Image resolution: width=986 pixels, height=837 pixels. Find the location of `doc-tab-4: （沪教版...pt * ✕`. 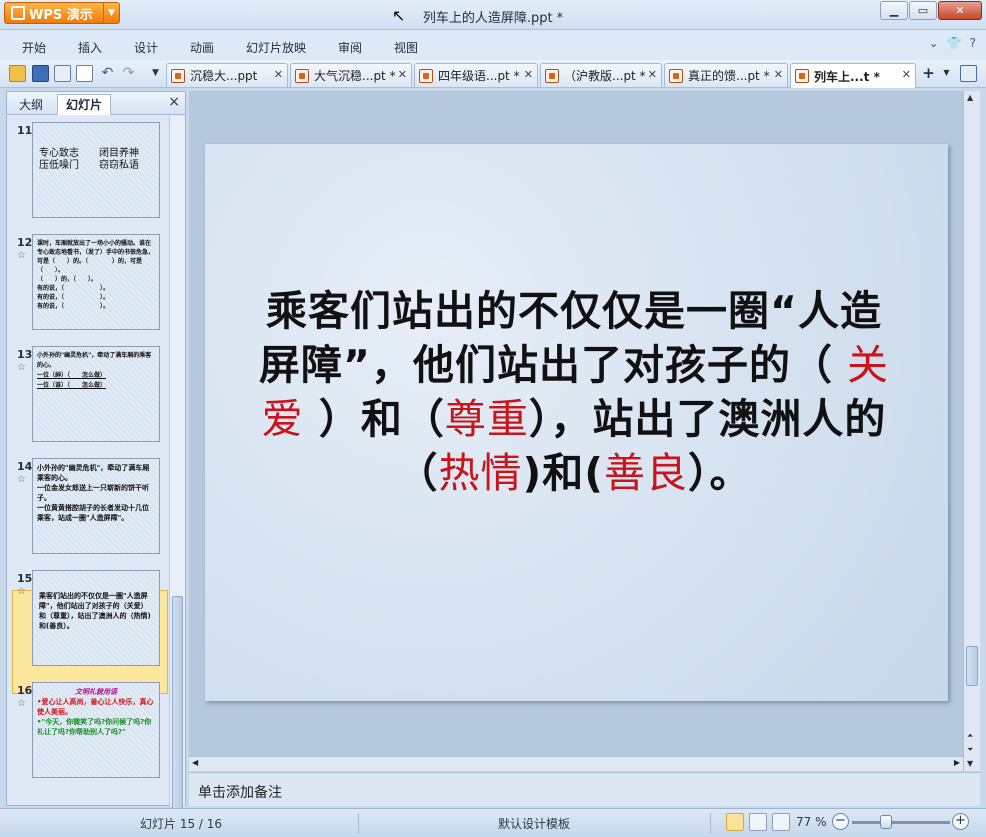

doc-tab-4: （沪教版...pt * ✕ is located at coordinates (601, 75).